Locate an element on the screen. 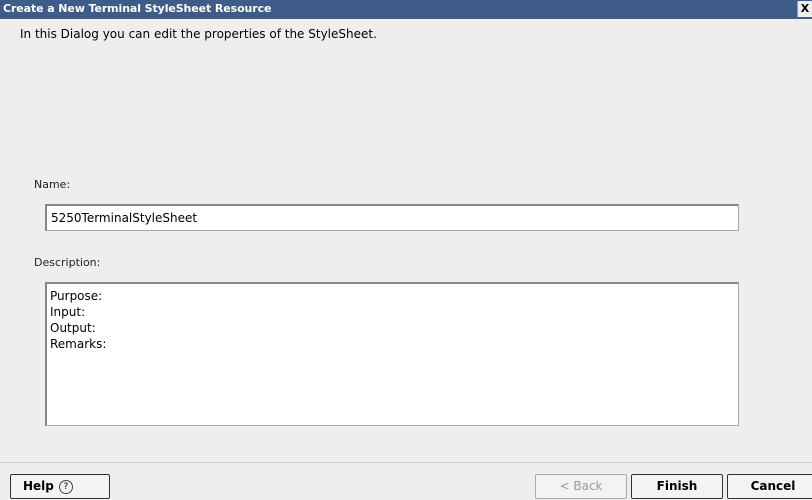  close-button: X is located at coordinates (804, 9).